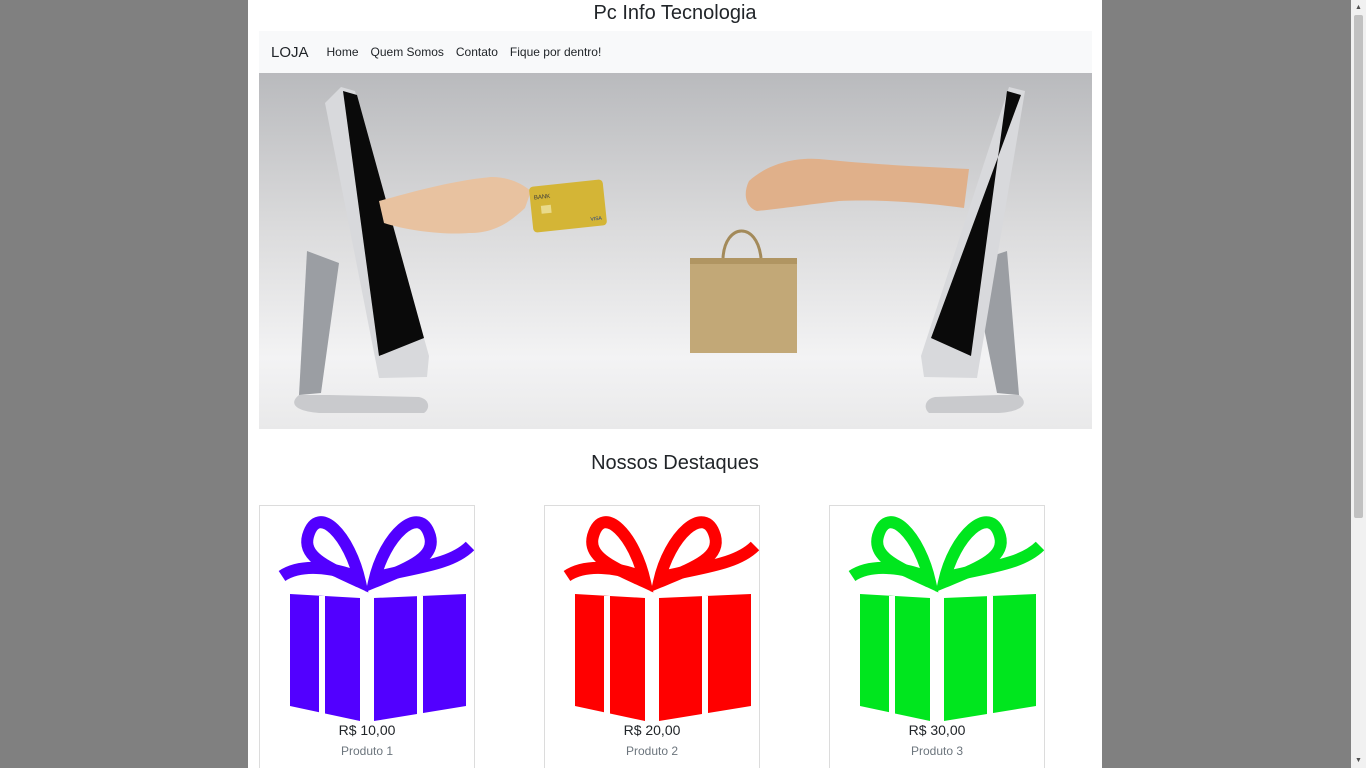 This screenshot has width=1366, height=768. What do you see at coordinates (937, 730) in the screenshot?
I see `product-price: R$ 30,00` at bounding box center [937, 730].